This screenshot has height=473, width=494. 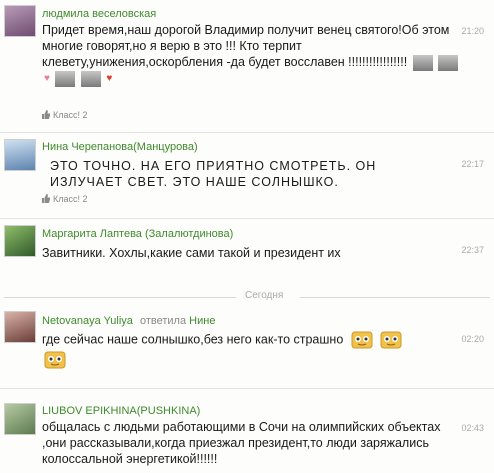 What do you see at coordinates (137, 234) in the screenshot?
I see `comment-author: Маргарита Лаптева (Залалютдинова)` at bounding box center [137, 234].